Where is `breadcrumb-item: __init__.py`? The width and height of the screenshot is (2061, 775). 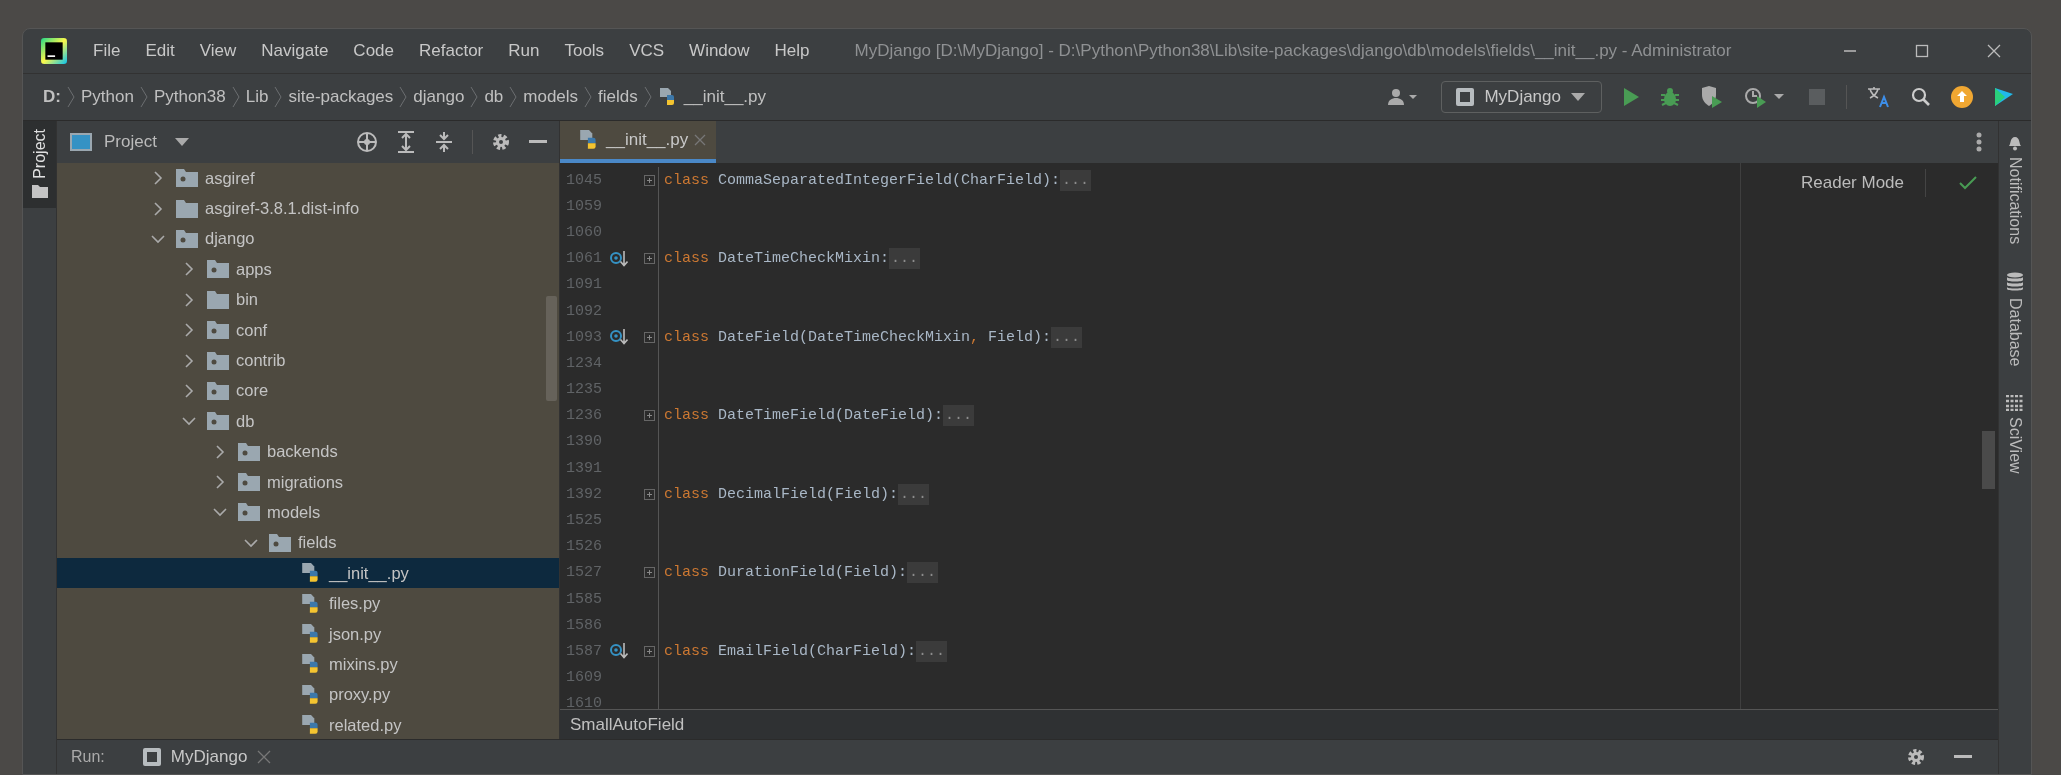
breadcrumb-item: __init__.py is located at coordinates (712, 97).